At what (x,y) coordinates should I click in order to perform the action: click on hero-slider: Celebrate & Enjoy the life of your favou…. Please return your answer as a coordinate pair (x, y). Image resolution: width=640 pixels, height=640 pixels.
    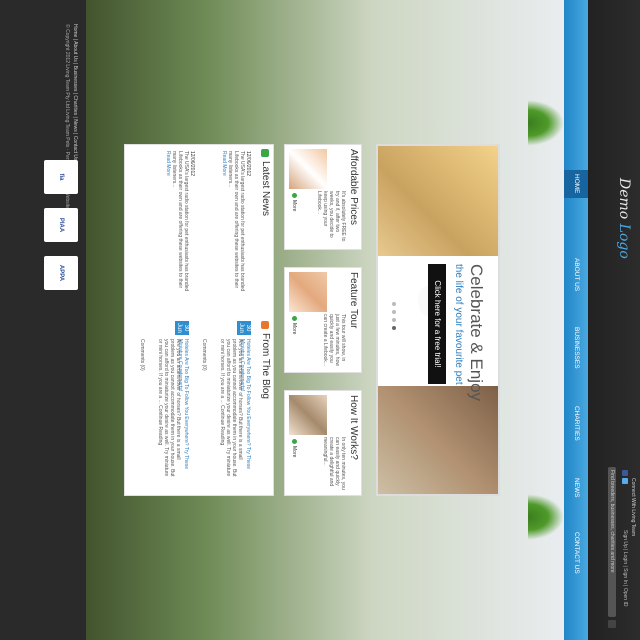
    Looking at the image, I should click on (438, 320).